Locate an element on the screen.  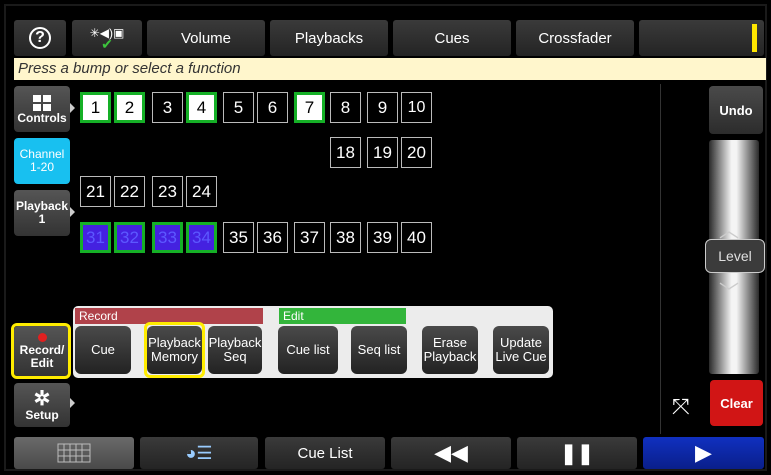
controls-label: Controls is located at coordinates (42, 117).